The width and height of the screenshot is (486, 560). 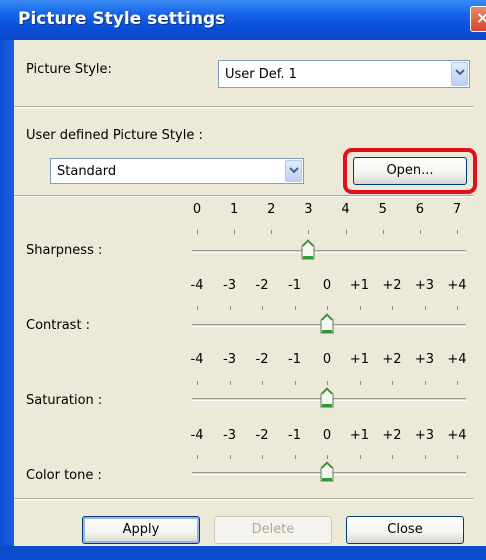 I want to click on color-tone-tick-label: -3, so click(x=229, y=435).